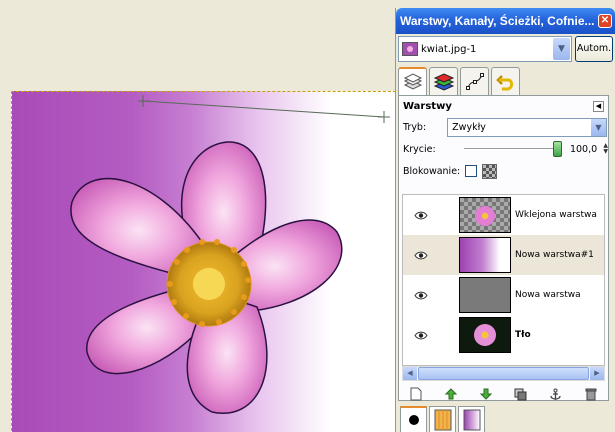 The height and width of the screenshot is (432, 615). I want to click on spin-arrows-icon: ▲ ▼, so click(605, 149).